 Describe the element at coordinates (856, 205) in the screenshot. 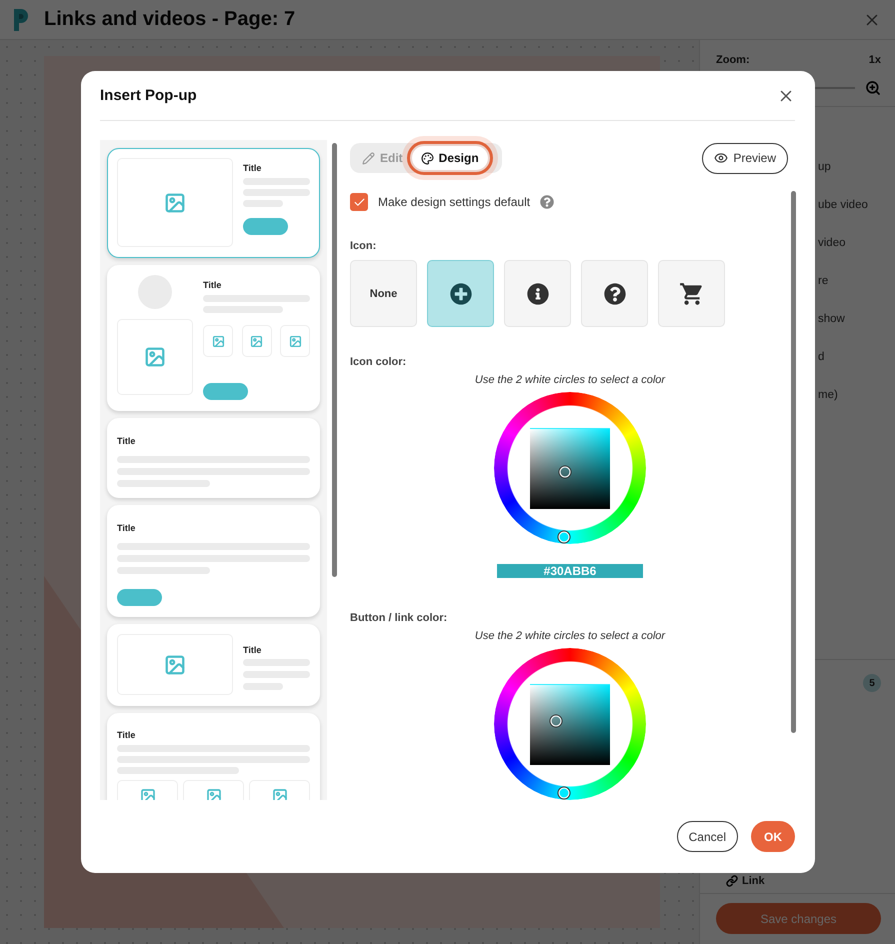

I see `menu-item: ube video` at that location.